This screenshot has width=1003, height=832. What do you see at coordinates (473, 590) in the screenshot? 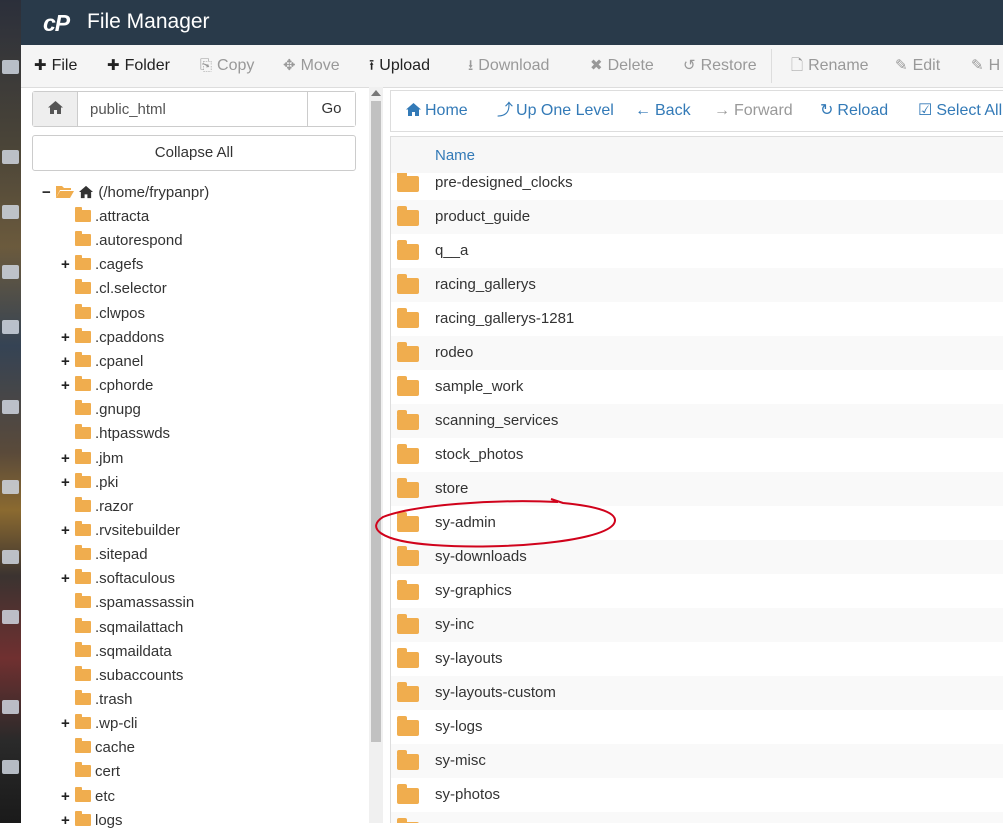
I see `file-name: sy-graphics` at bounding box center [473, 590].